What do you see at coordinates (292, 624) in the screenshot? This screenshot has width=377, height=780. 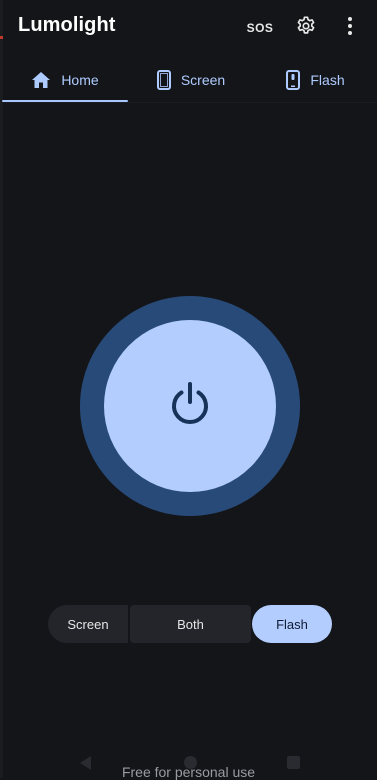 I see `mode-option-flash: Flash` at bounding box center [292, 624].